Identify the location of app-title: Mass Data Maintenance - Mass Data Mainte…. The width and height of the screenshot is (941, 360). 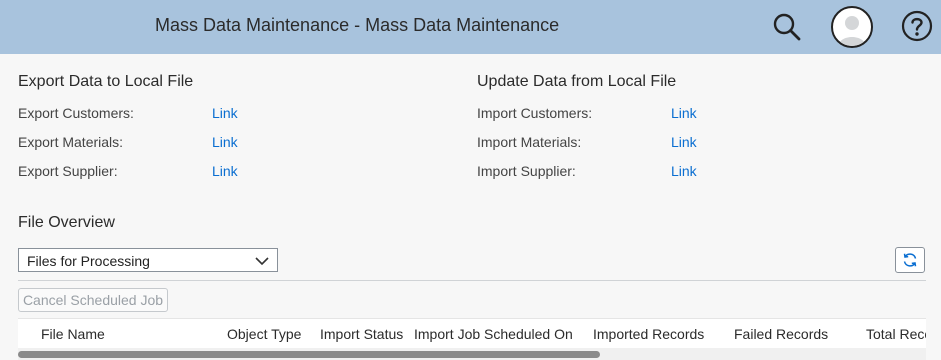
(357, 25).